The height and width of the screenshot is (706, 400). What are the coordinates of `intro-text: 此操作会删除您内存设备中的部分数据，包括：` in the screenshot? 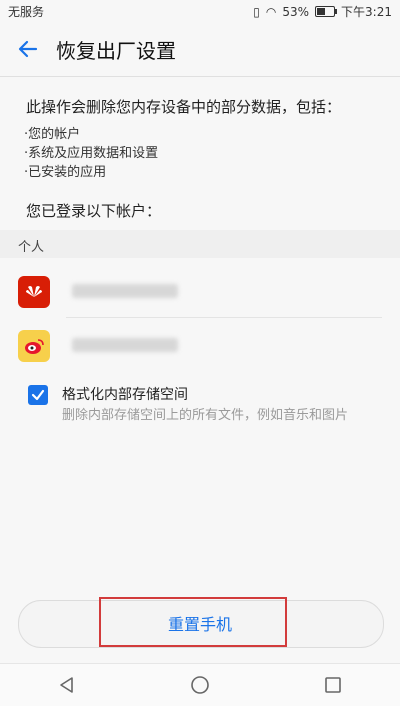 It's located at (184, 107).